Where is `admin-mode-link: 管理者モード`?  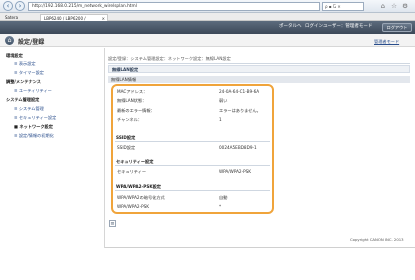 admin-mode-link: 管理者モード is located at coordinates (386, 42).